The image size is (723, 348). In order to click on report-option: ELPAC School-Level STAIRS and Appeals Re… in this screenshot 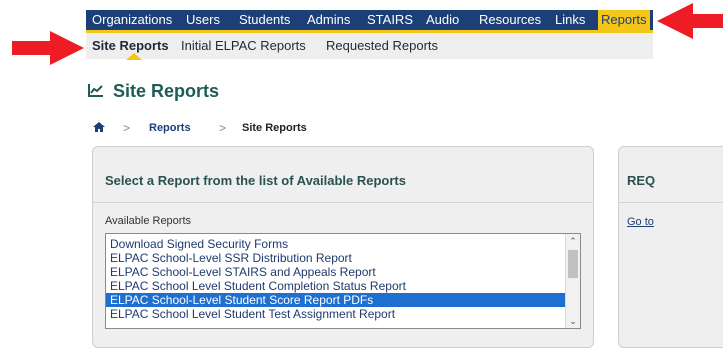, I will do `click(243, 272)`.